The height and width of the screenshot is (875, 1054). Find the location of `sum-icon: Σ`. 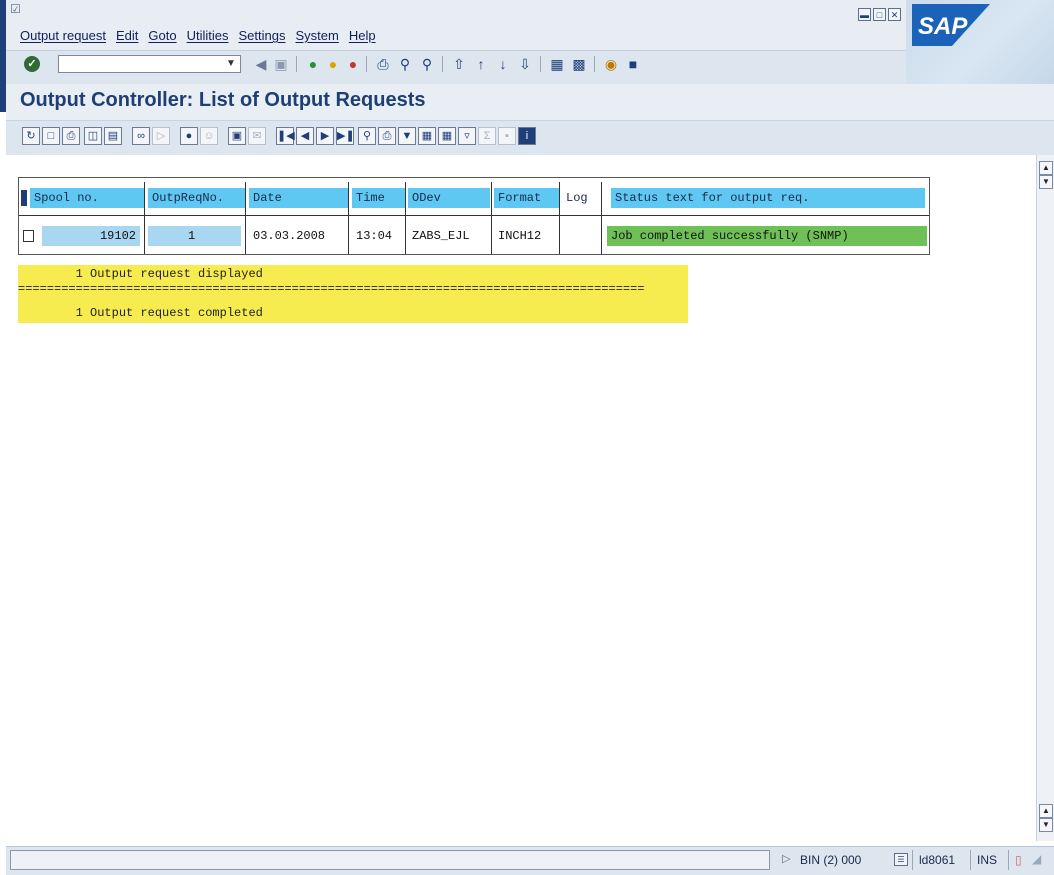

sum-icon: Σ is located at coordinates (487, 136).